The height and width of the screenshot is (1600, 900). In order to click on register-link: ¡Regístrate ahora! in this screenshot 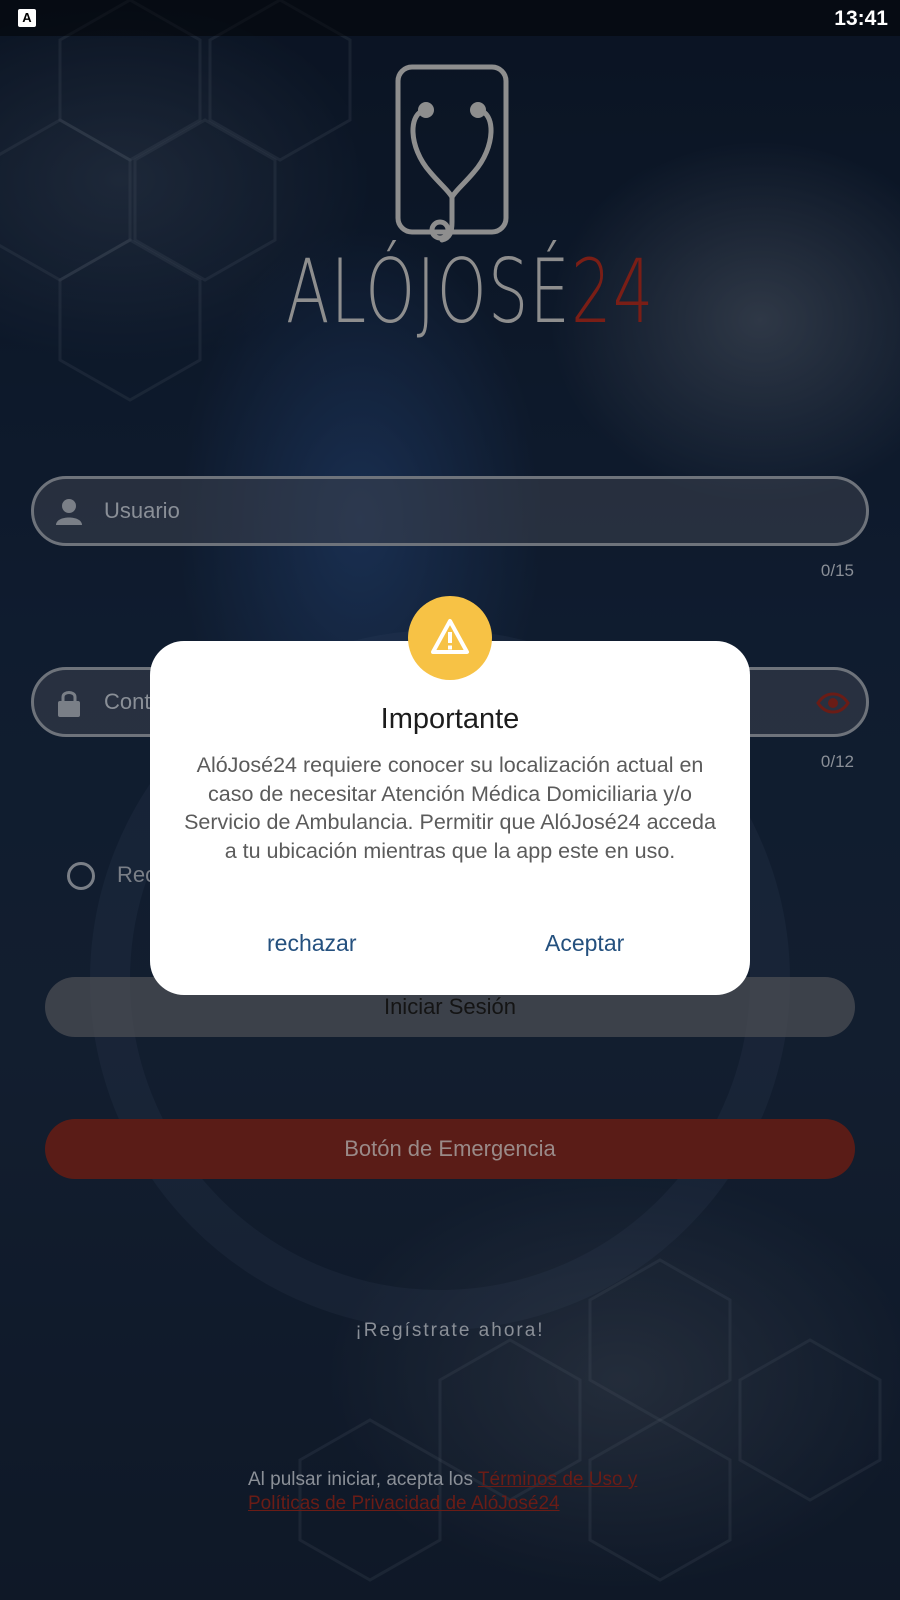, I will do `click(450, 1331)`.